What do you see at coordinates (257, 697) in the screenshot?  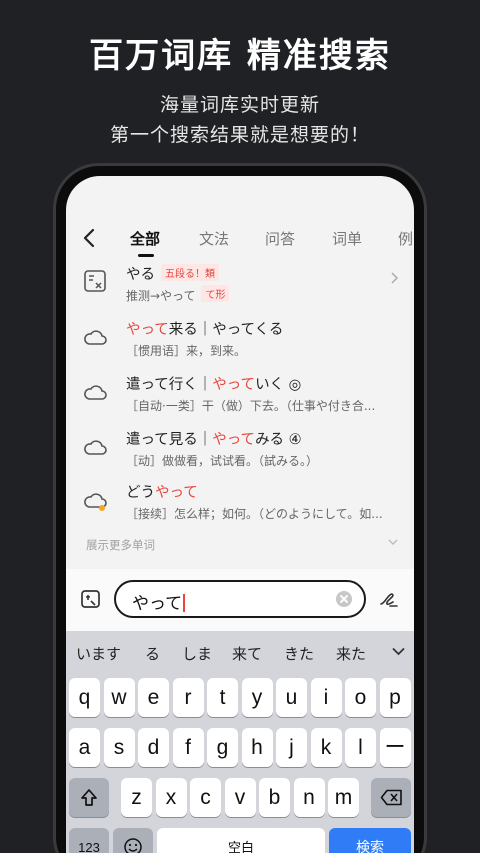 I see `key: y` at bounding box center [257, 697].